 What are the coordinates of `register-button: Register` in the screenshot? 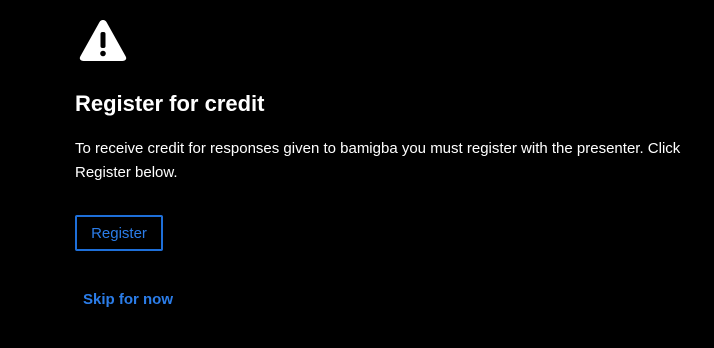 It's located at (119, 233).